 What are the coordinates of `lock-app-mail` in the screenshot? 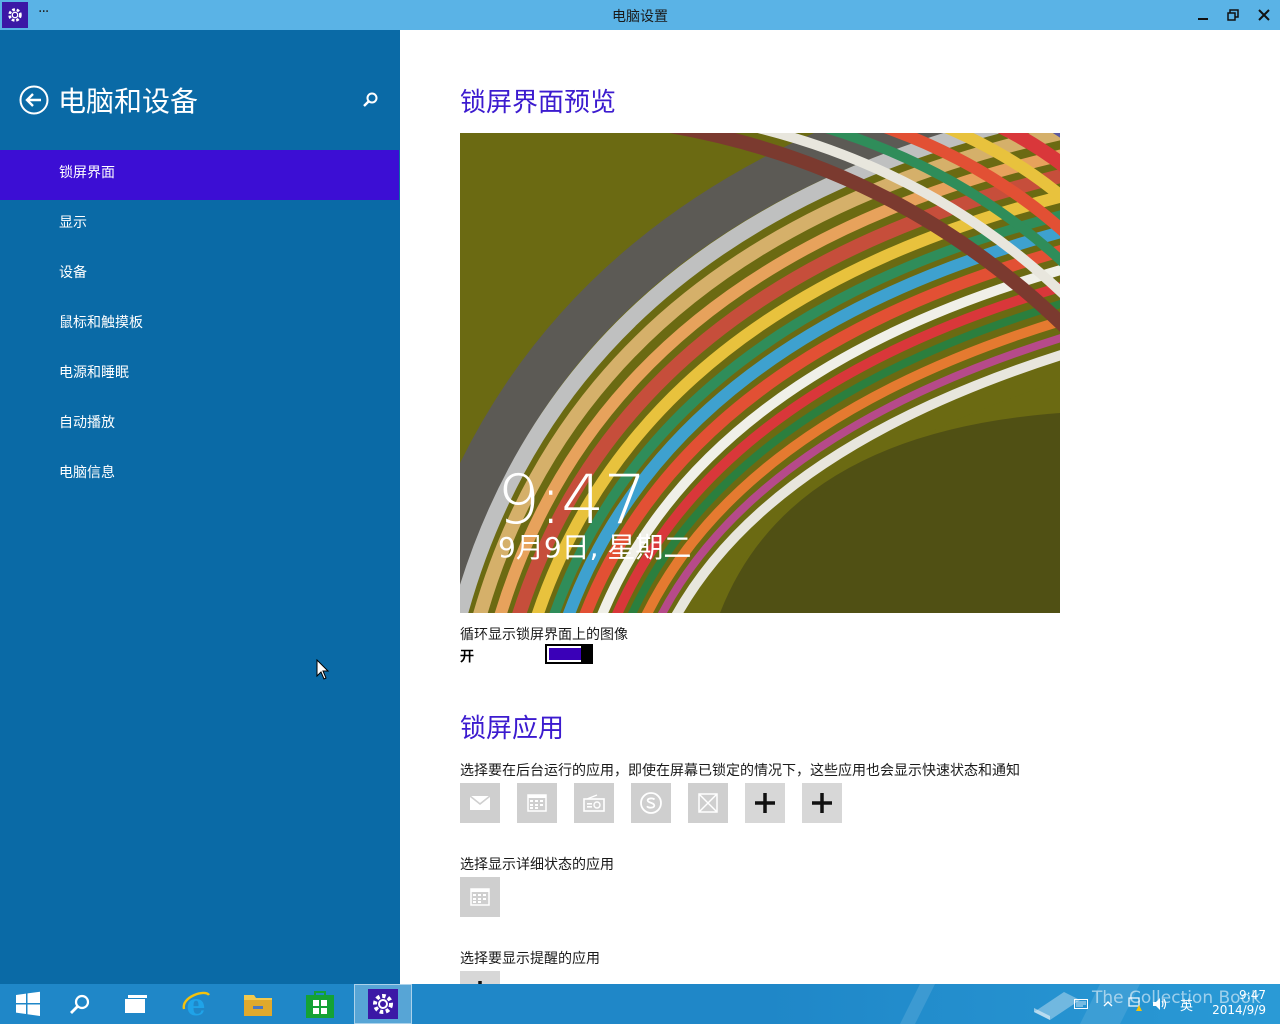 It's located at (480, 803).